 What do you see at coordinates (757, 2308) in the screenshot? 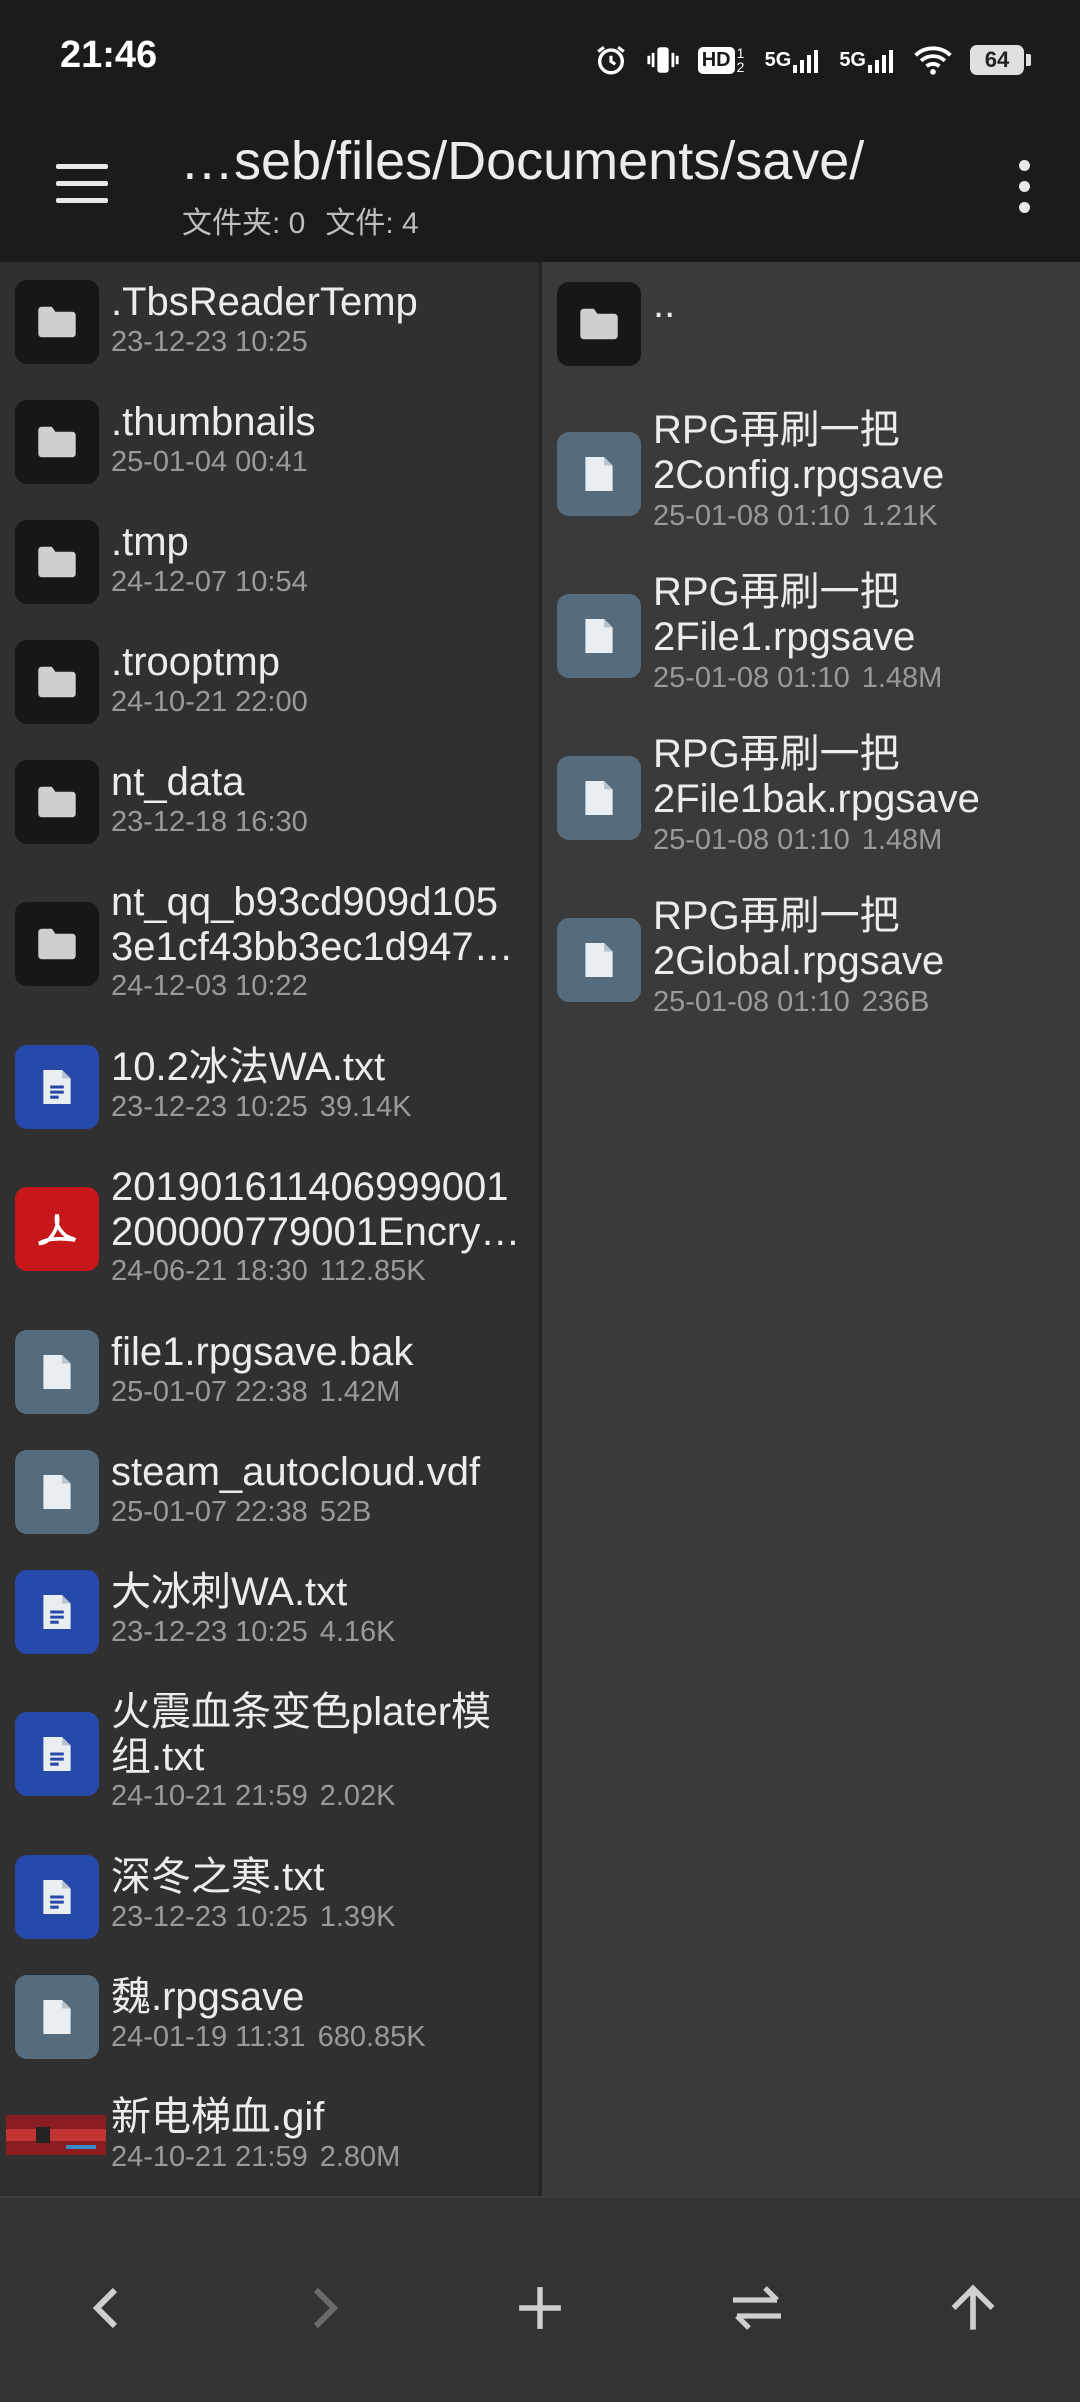
I see `swap-arrows-icon` at bounding box center [757, 2308].